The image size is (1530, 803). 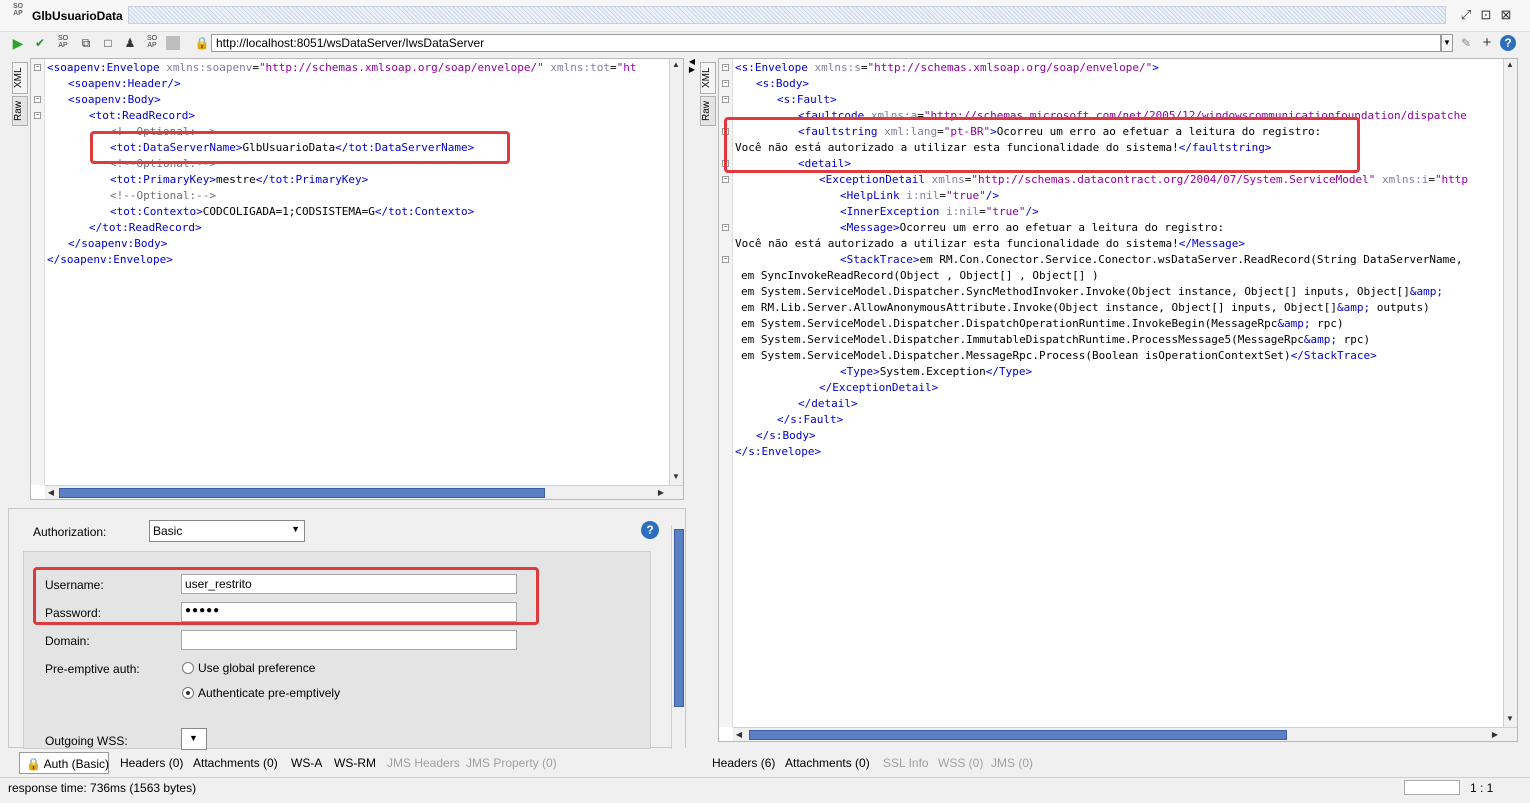 I want to click on tab-jms-headers: JMS Headers, so click(x=423, y=763).